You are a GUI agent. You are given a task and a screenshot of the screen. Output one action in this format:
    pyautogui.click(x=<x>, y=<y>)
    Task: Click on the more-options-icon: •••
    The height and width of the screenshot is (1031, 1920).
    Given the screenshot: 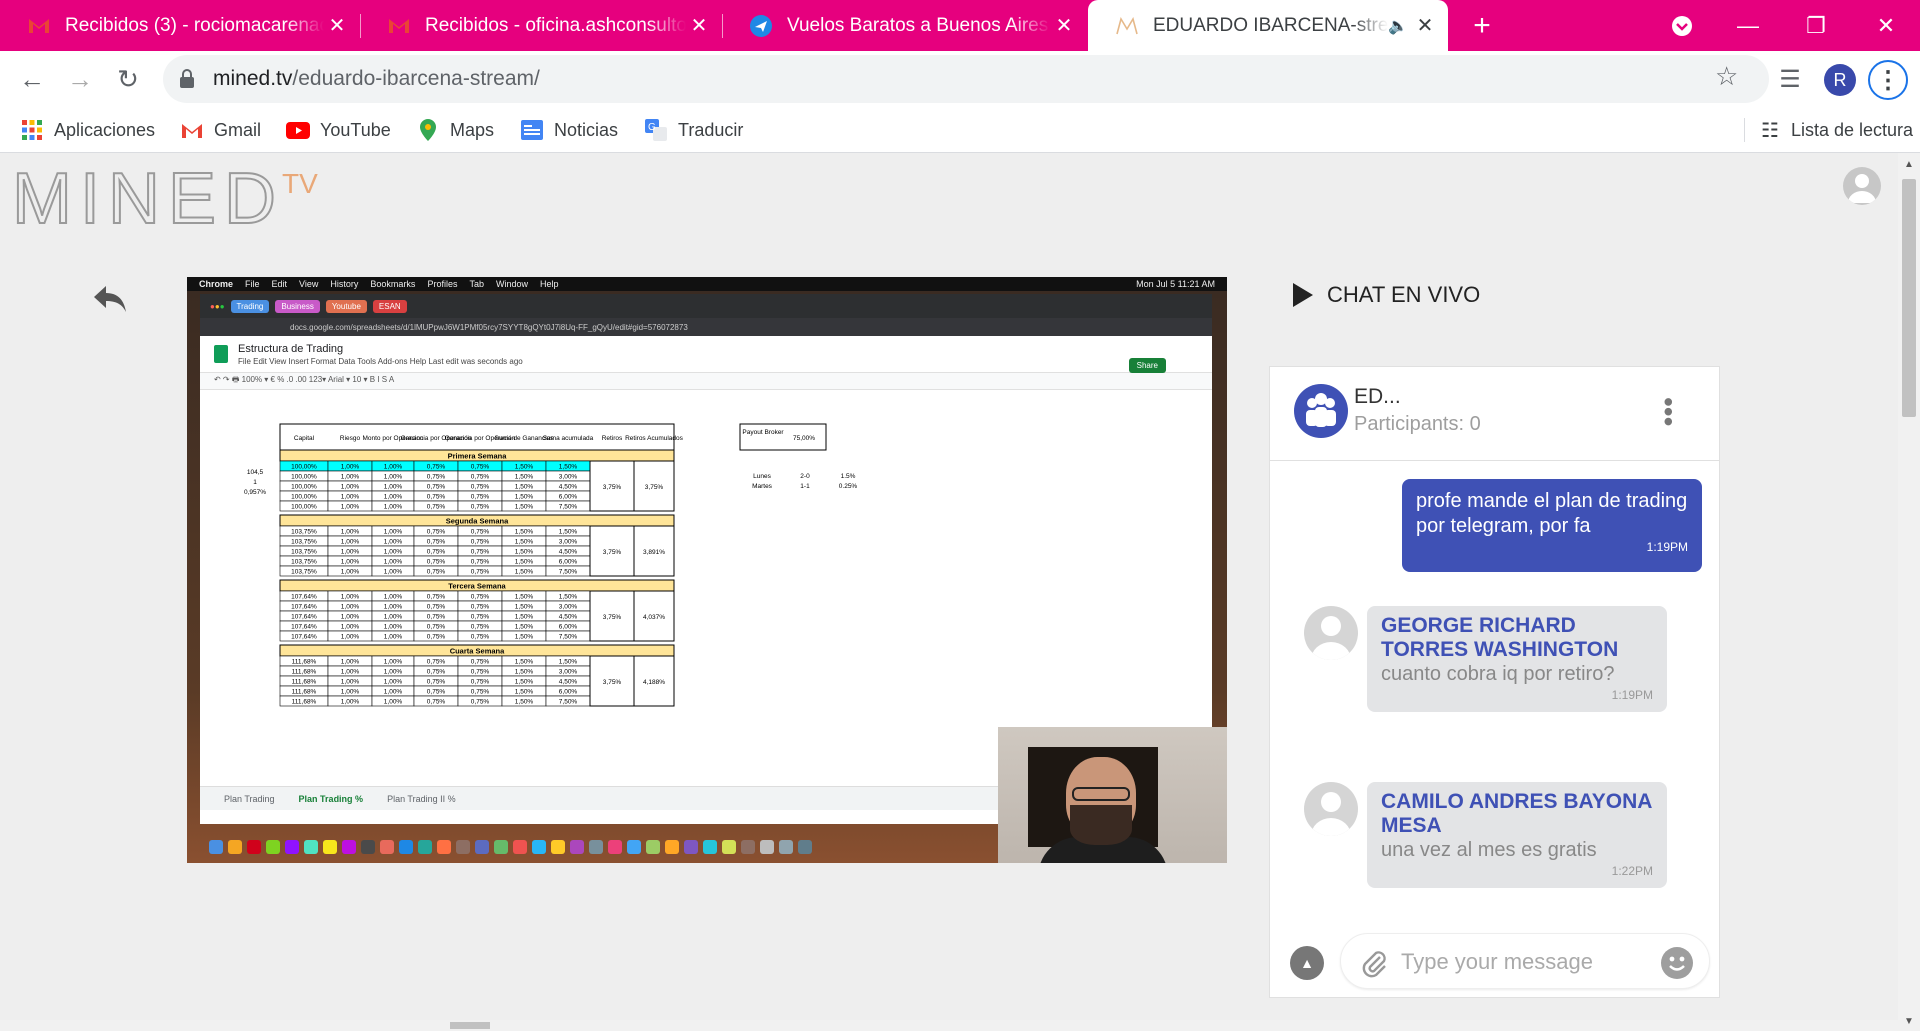 What is the action you would take?
    pyautogui.click(x=1668, y=411)
    